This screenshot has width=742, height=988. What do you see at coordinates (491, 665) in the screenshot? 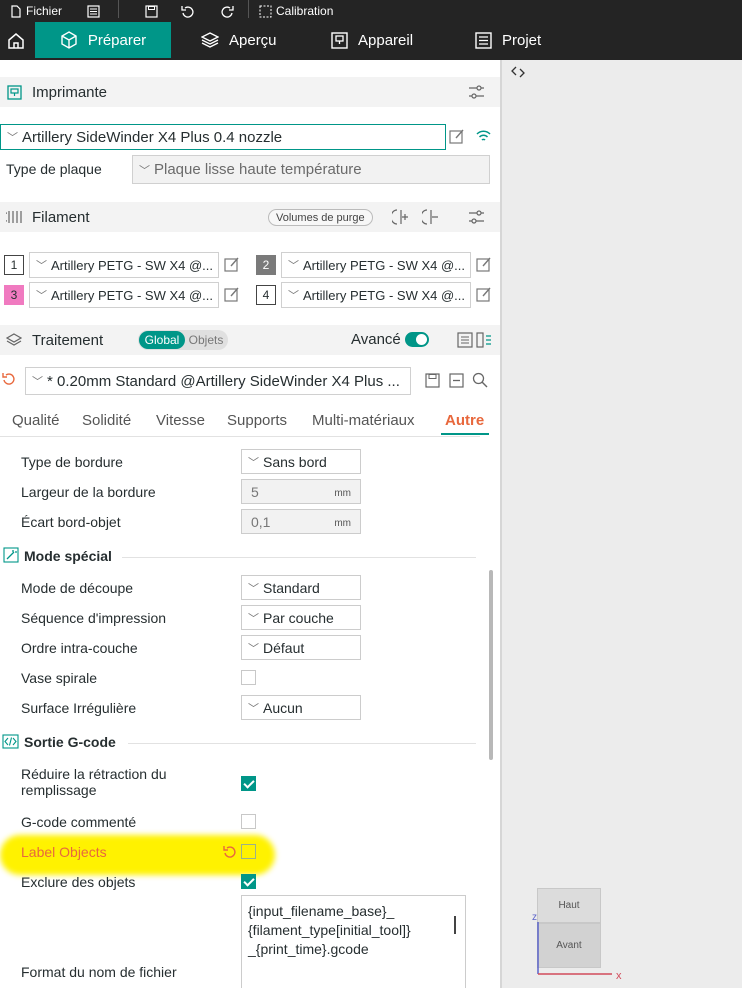
I see `settings-scrollbar` at bounding box center [491, 665].